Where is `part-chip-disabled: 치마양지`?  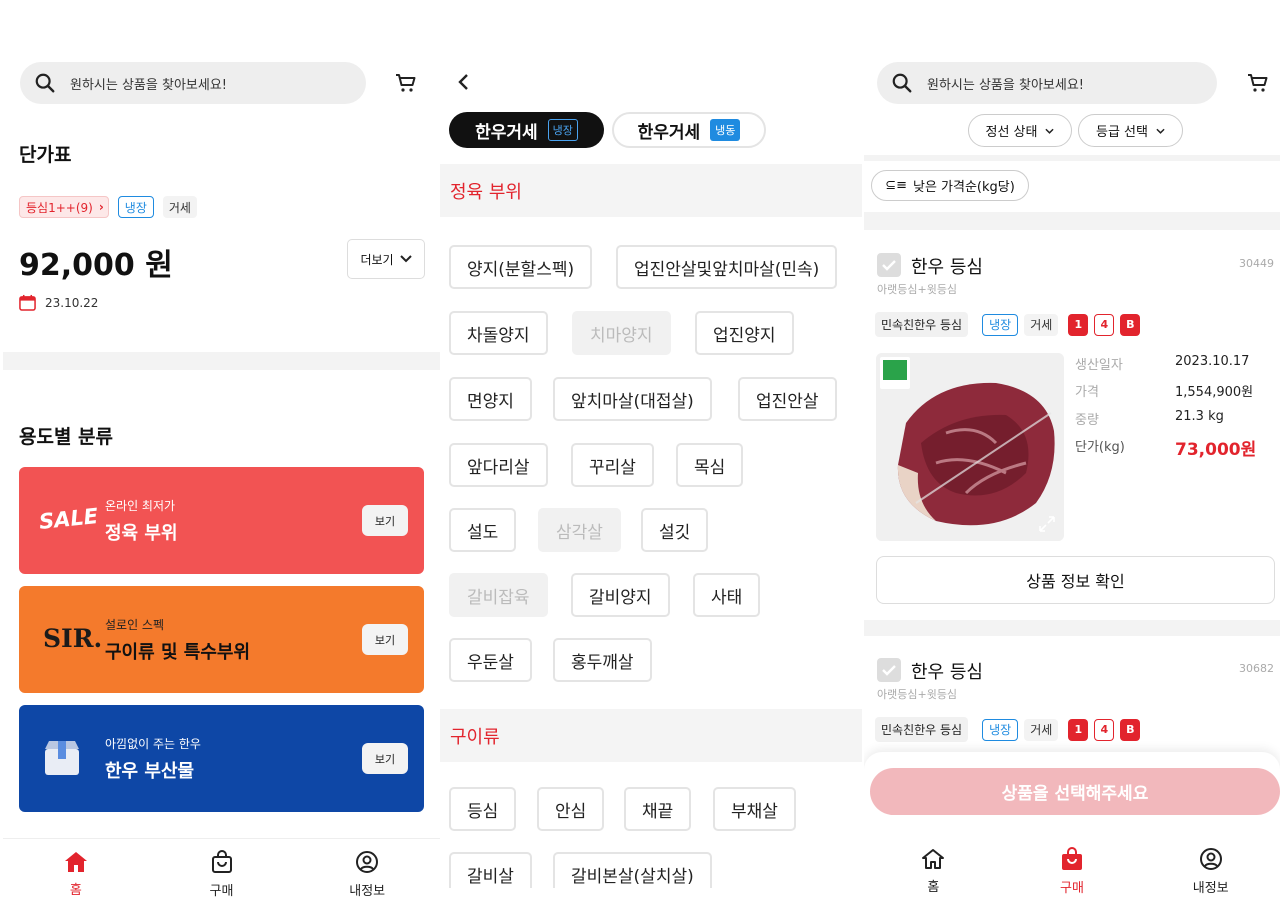 part-chip-disabled: 치마양지 is located at coordinates (621, 333).